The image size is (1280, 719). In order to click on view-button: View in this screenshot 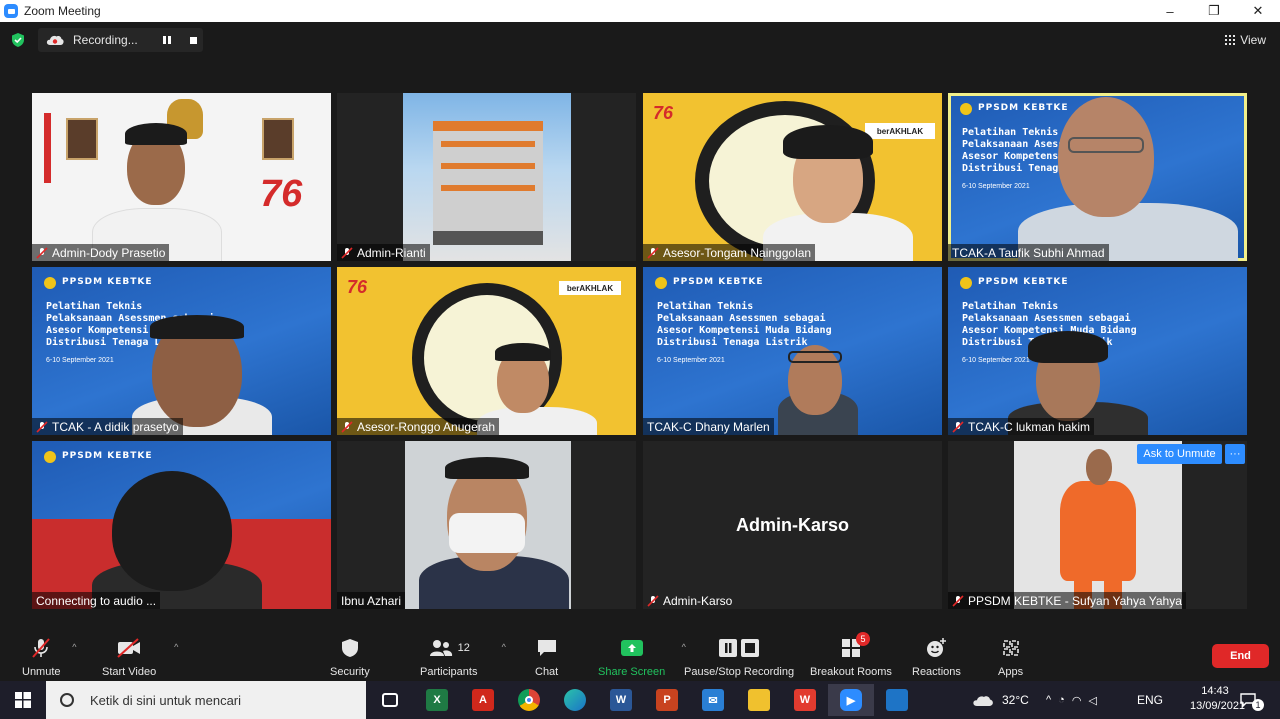, I will do `click(1245, 40)`.